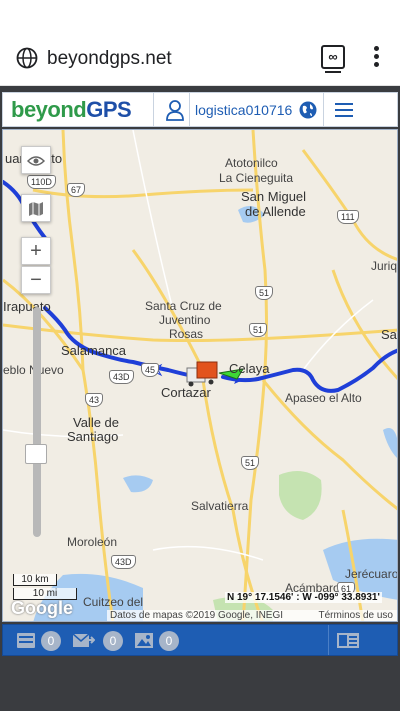  I want to click on username-label: logistica010716, so click(243, 110).